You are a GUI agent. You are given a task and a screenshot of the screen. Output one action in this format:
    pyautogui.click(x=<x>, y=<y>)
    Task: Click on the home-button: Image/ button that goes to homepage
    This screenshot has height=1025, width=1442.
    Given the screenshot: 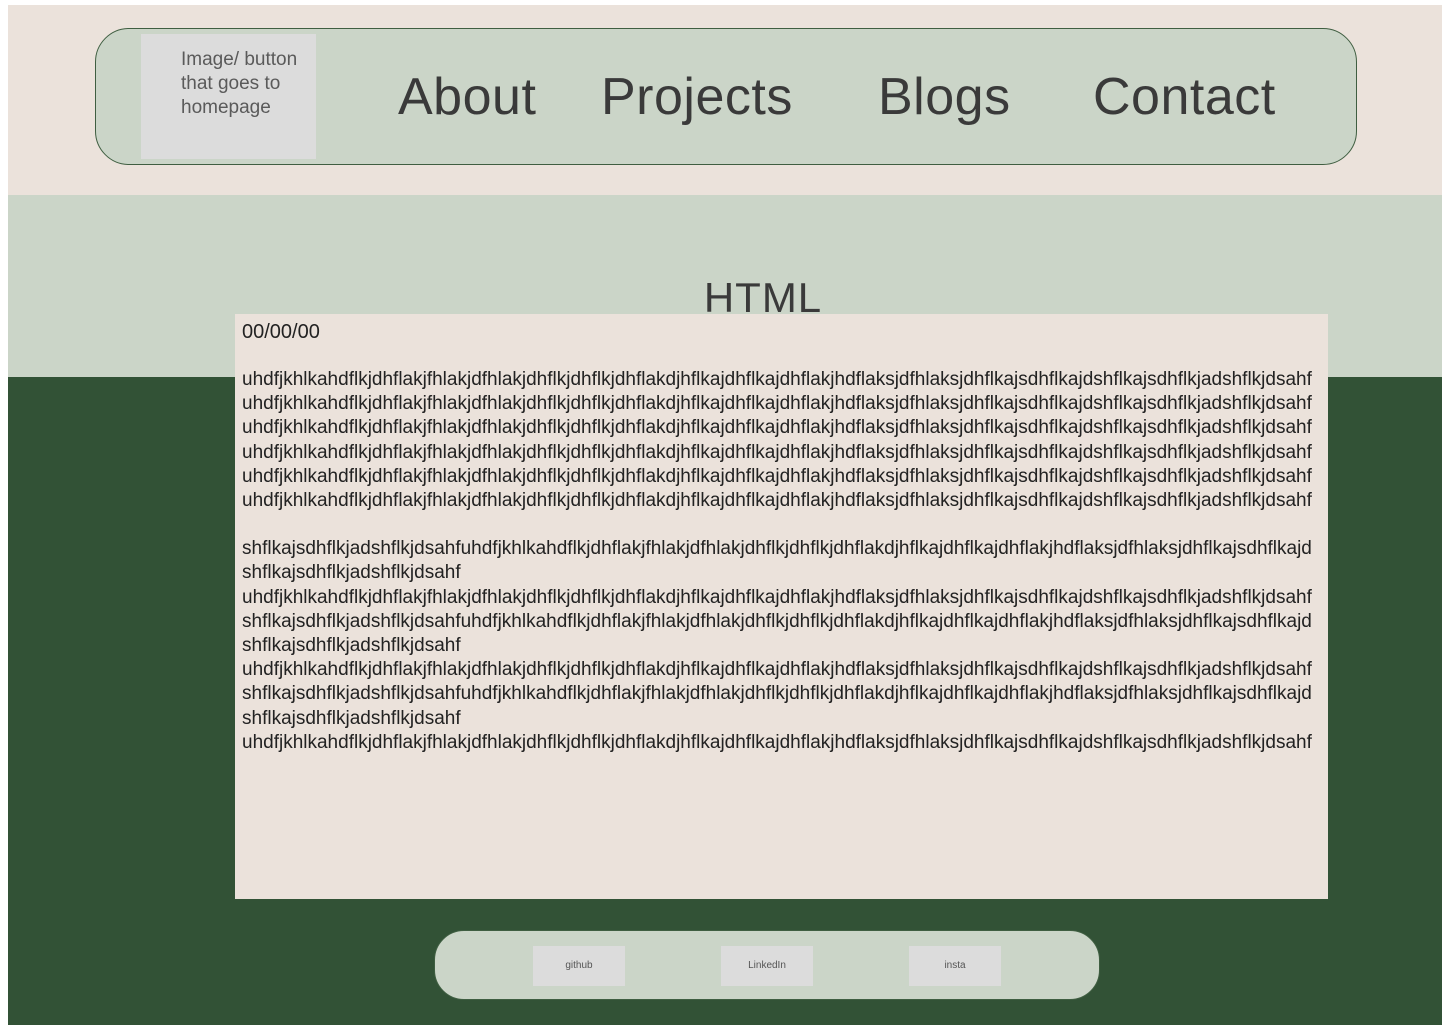 What is the action you would take?
    pyautogui.click(x=228, y=96)
    